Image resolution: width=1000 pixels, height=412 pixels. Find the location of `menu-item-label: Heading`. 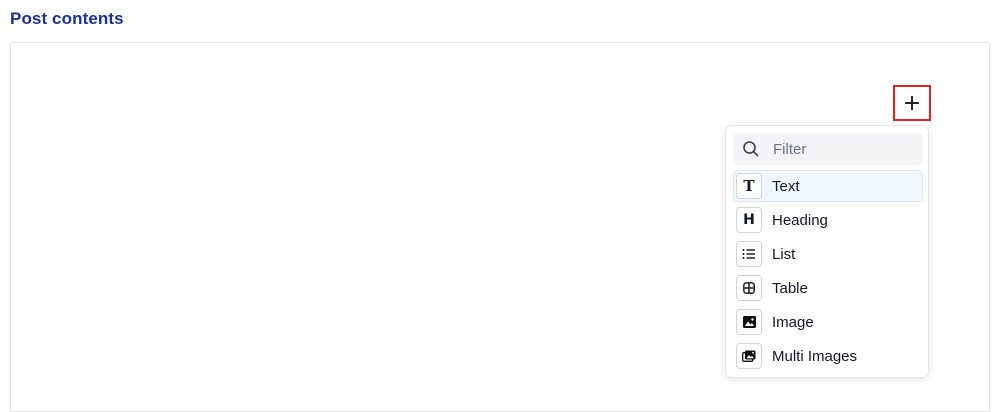

menu-item-label: Heading is located at coordinates (800, 220).